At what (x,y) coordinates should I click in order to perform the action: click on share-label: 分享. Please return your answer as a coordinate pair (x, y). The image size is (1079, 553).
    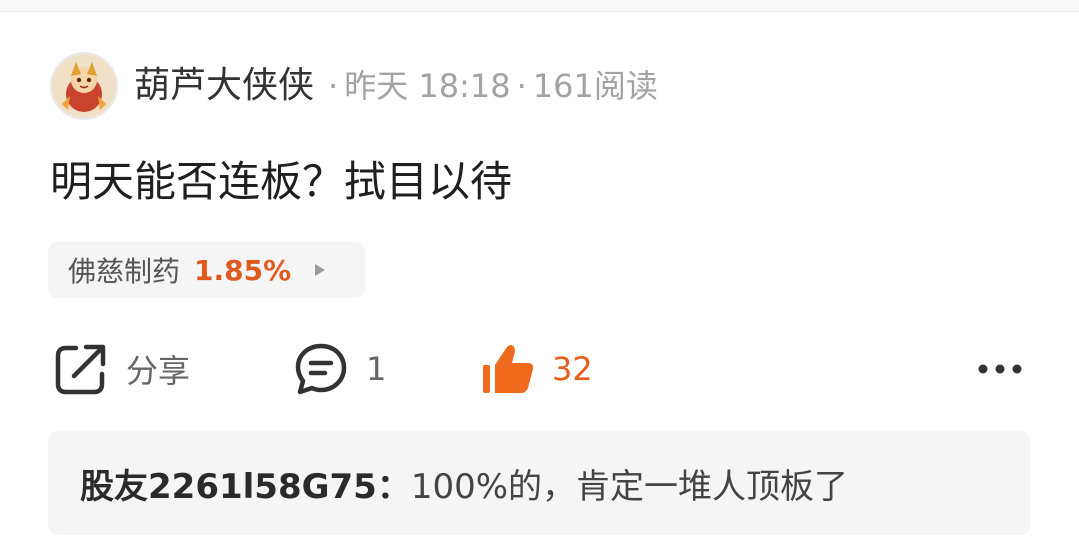
    Looking at the image, I should click on (158, 371).